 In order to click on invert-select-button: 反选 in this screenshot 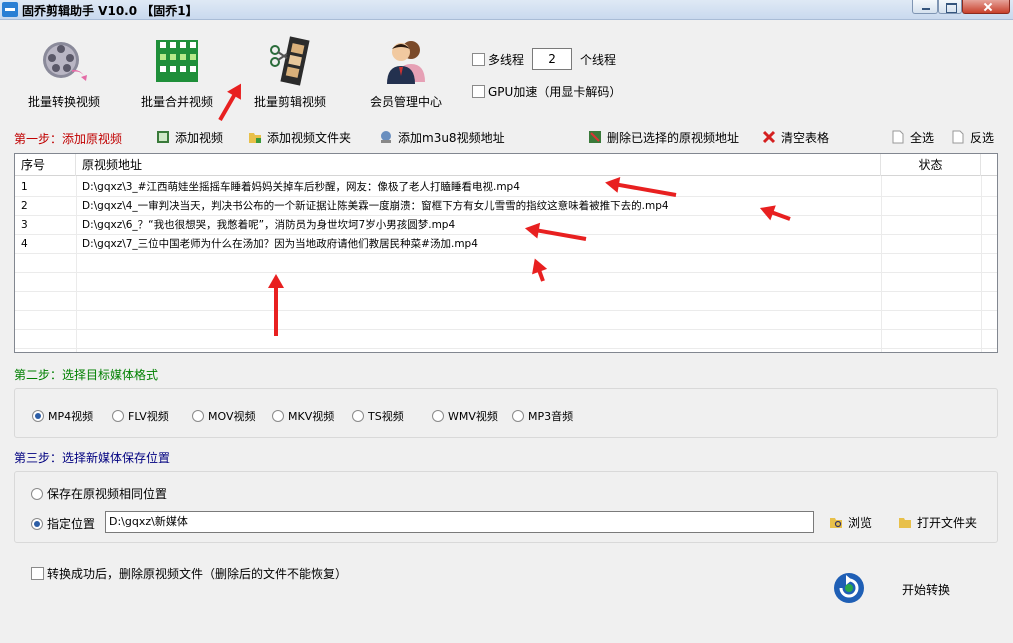, I will do `click(972, 137)`.